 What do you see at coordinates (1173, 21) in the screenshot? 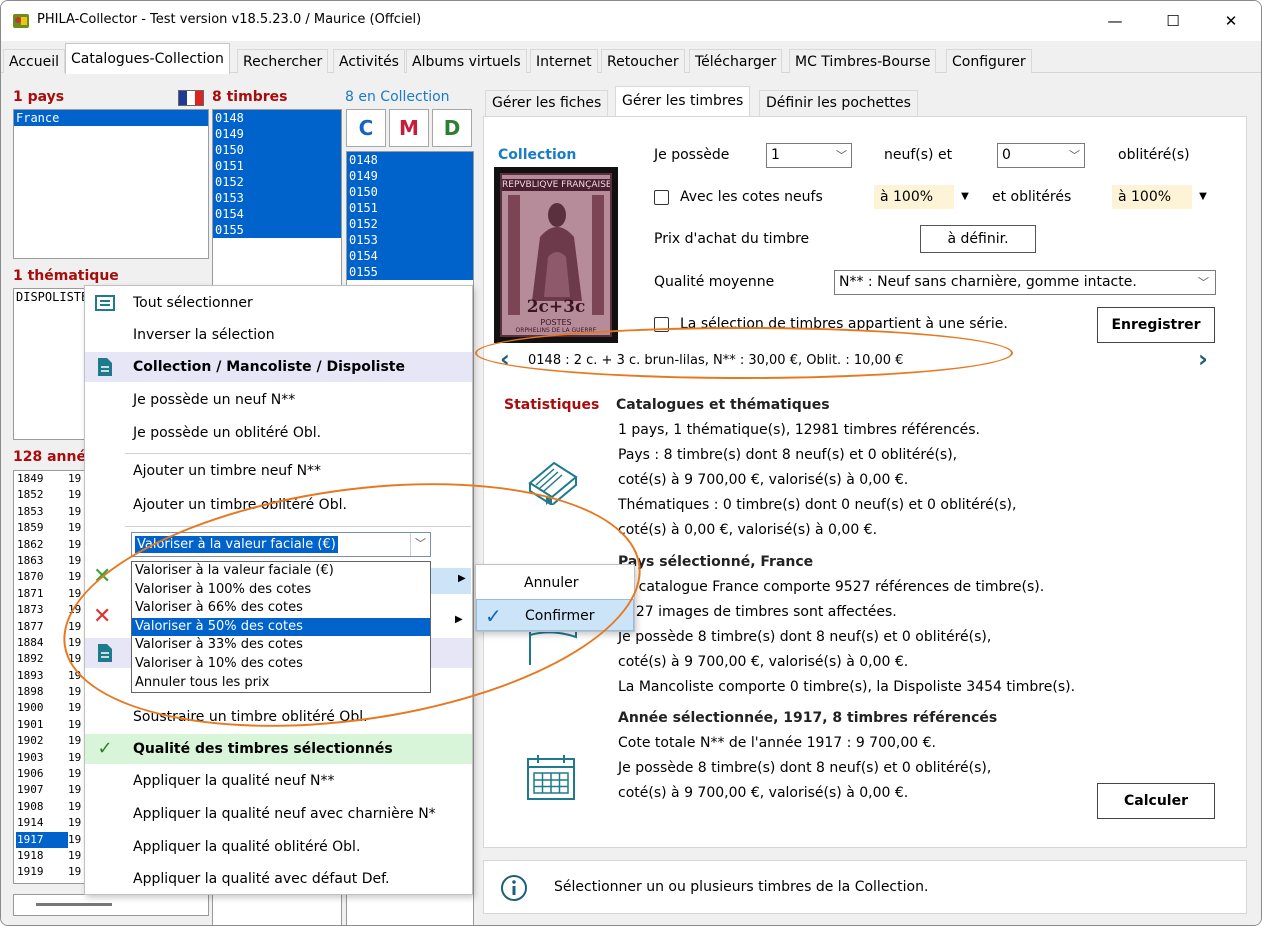
I see `maximize-button: ☐` at bounding box center [1173, 21].